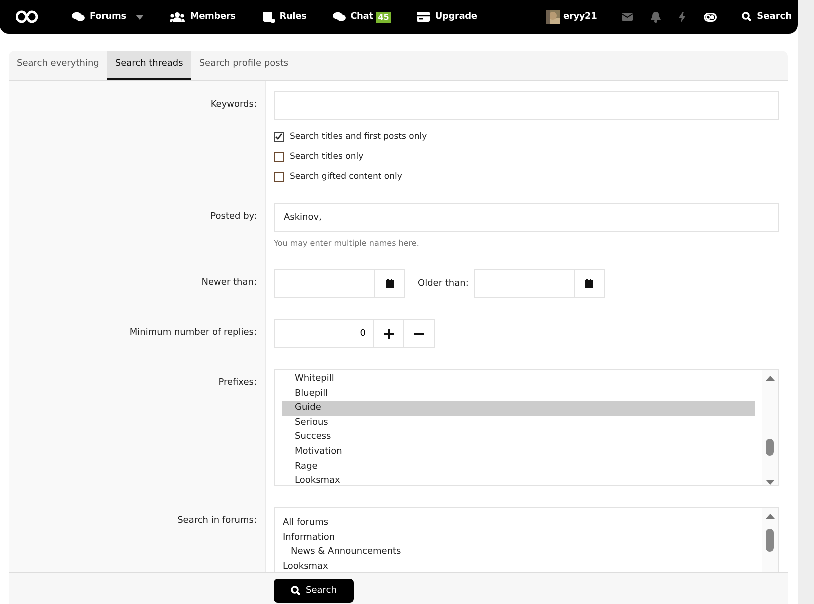  What do you see at coordinates (572, 17) in the screenshot?
I see `user-menu: eryy21` at bounding box center [572, 17].